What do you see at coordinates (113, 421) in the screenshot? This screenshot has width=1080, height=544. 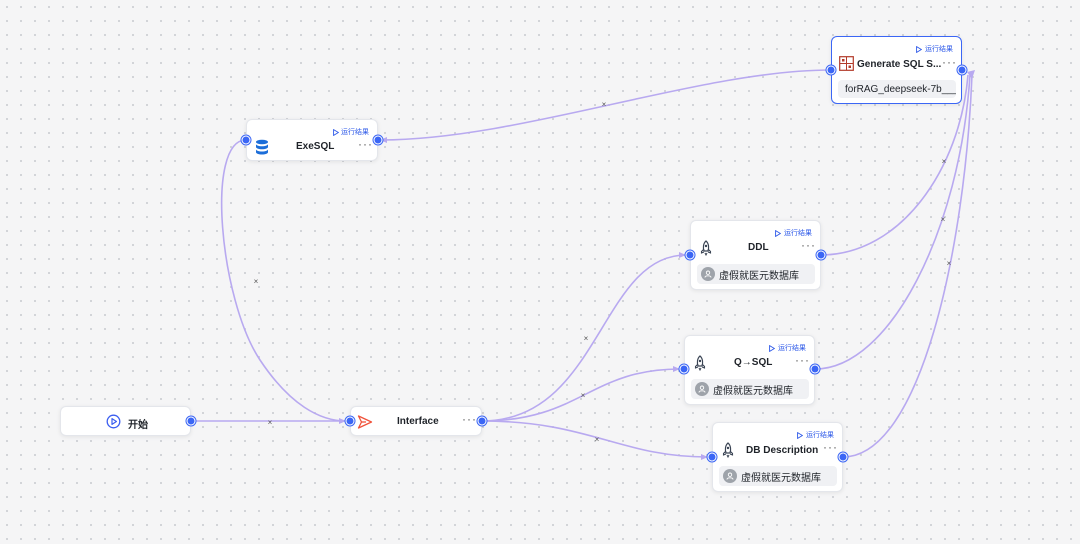 I see `play-circle-icon` at bounding box center [113, 421].